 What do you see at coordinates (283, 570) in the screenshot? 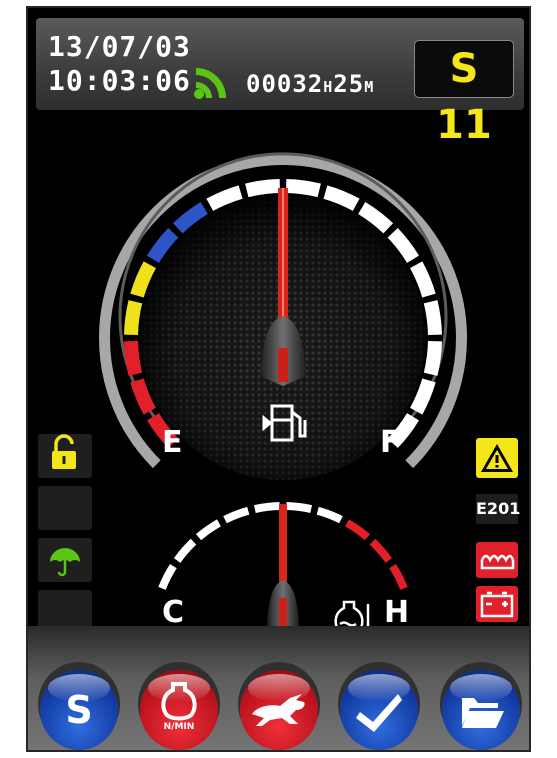
I see `temperature-gauge: C H` at bounding box center [283, 570].